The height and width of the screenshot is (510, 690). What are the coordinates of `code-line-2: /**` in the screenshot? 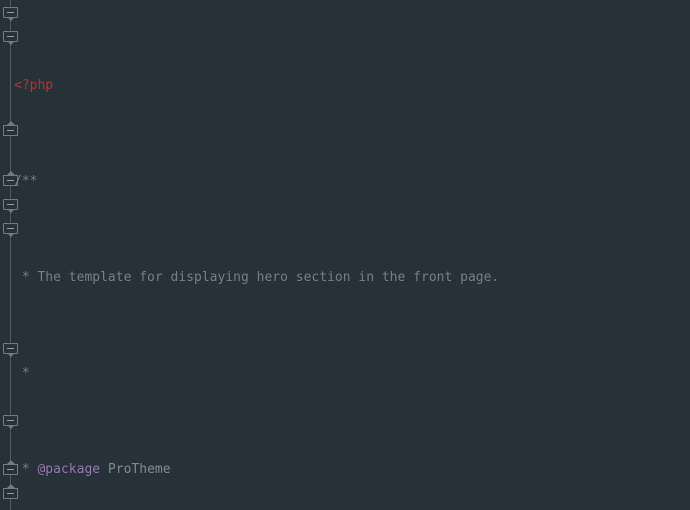 It's located at (352, 182).